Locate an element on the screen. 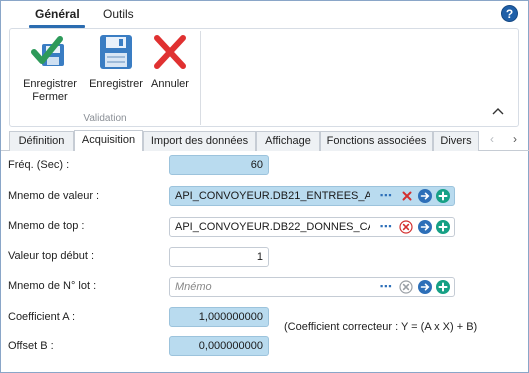 This screenshot has width=529, height=373. coef-a-label: Coefficient A : is located at coordinates (42, 317).